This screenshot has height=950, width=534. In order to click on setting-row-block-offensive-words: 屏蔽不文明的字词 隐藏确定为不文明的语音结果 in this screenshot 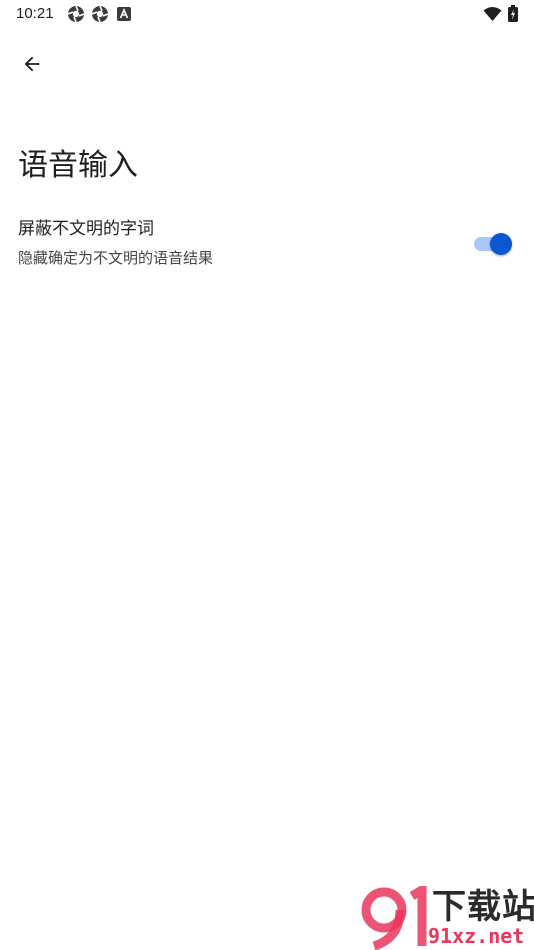, I will do `click(267, 244)`.